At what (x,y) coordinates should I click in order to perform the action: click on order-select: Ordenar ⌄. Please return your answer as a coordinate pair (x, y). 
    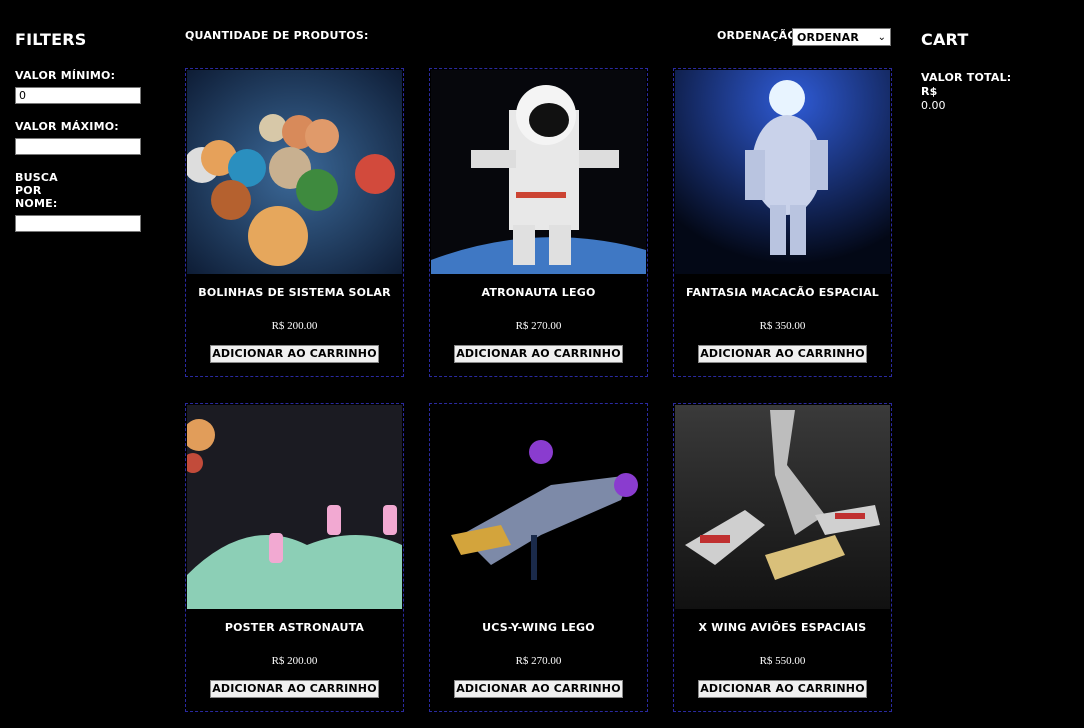
    Looking at the image, I should click on (841, 37).